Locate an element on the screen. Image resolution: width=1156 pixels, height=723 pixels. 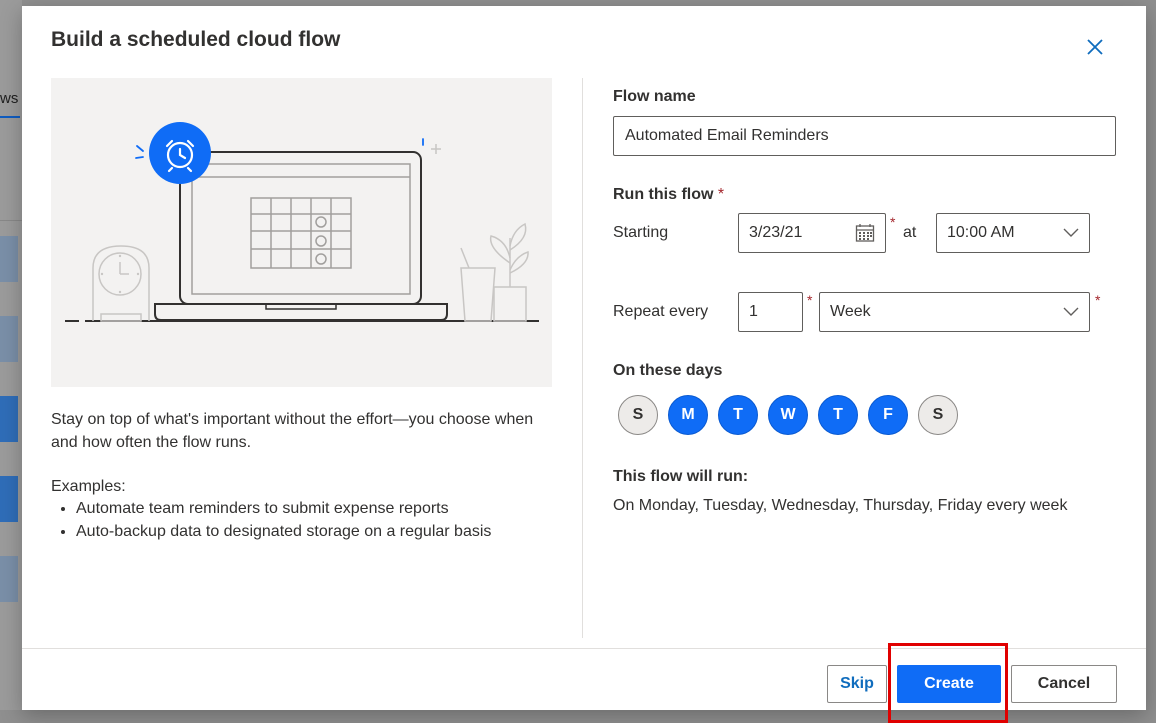
laptop-calendar-illustration is located at coordinates (302, 222).